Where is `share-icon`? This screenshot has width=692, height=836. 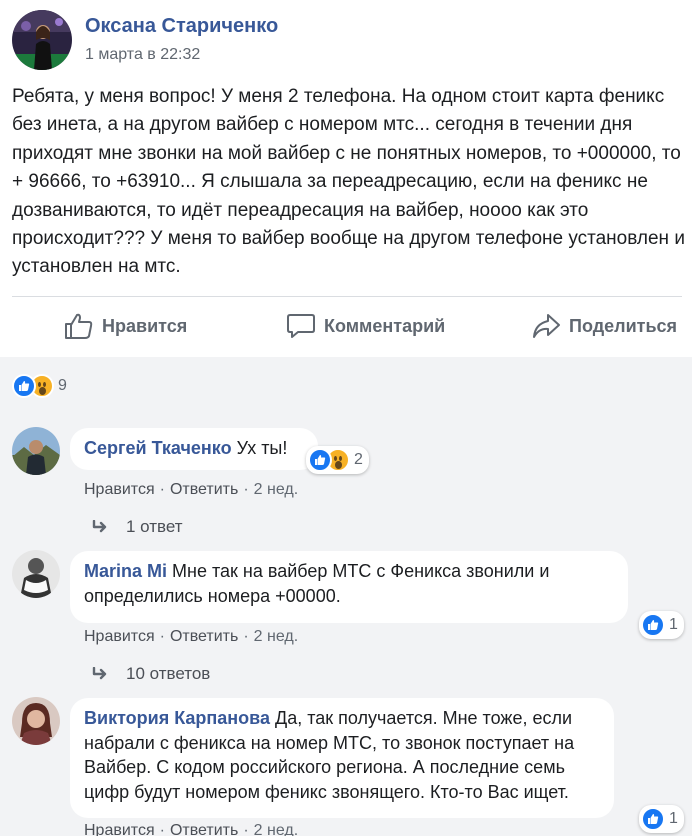
share-icon is located at coordinates (546, 326).